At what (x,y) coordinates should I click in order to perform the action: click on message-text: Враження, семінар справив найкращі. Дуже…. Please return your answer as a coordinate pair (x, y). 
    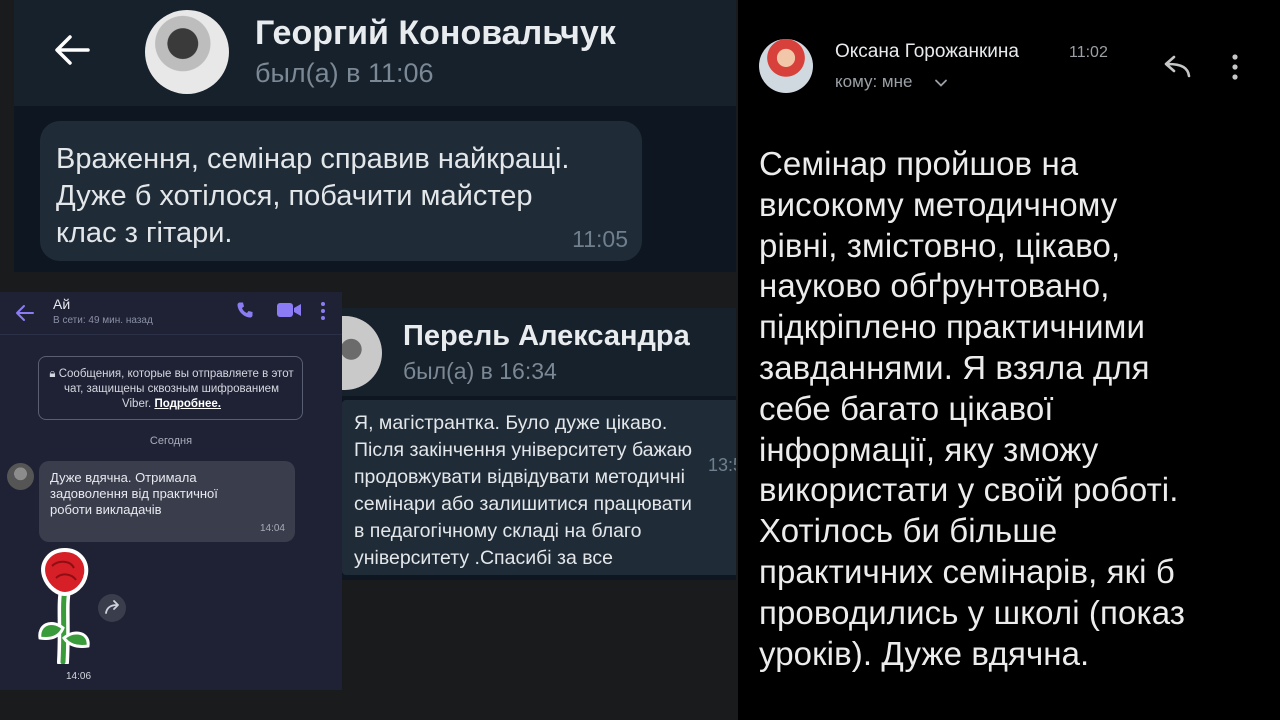
    Looking at the image, I should click on (313, 196).